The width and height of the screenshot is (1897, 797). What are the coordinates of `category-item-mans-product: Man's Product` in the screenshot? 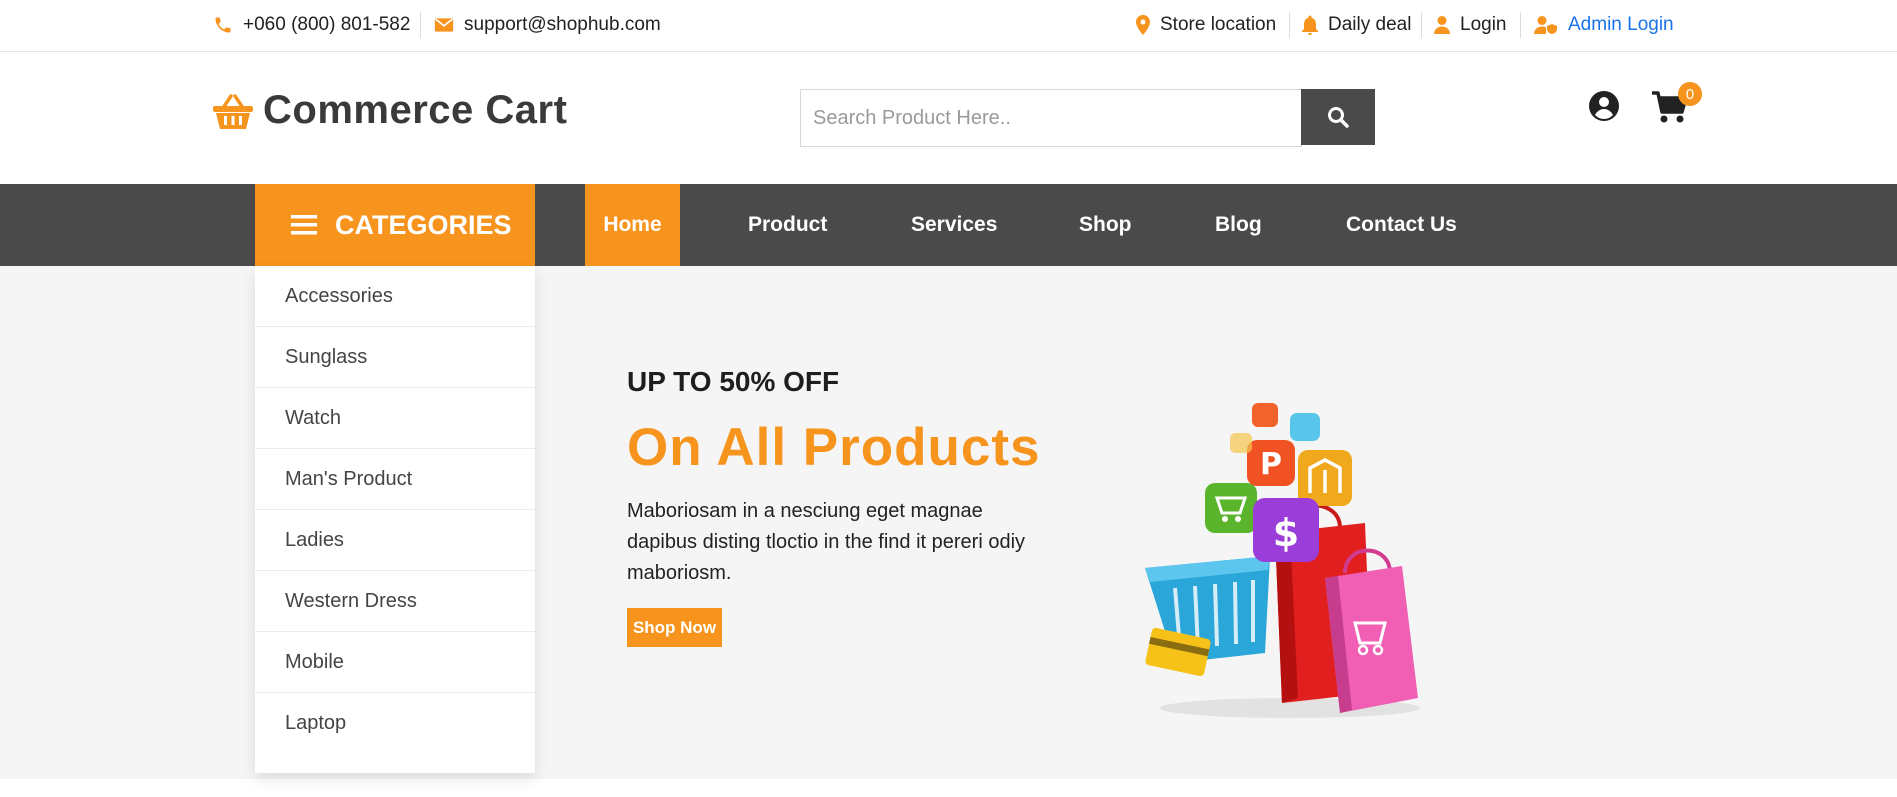 It's located at (395, 479).